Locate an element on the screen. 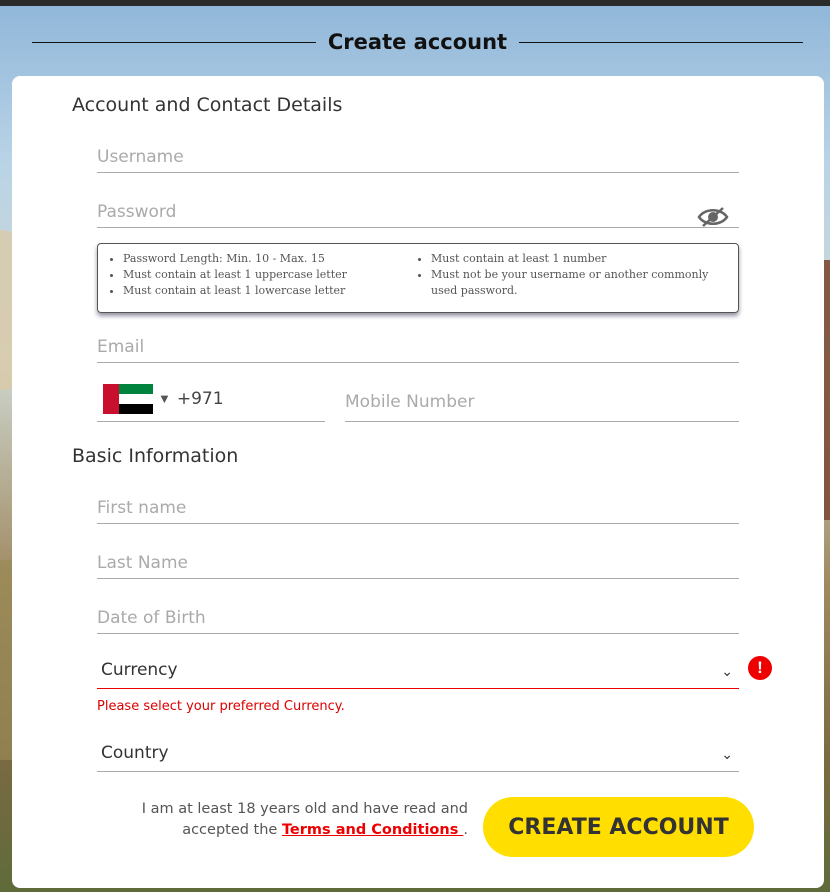  username-field is located at coordinates (418, 151).